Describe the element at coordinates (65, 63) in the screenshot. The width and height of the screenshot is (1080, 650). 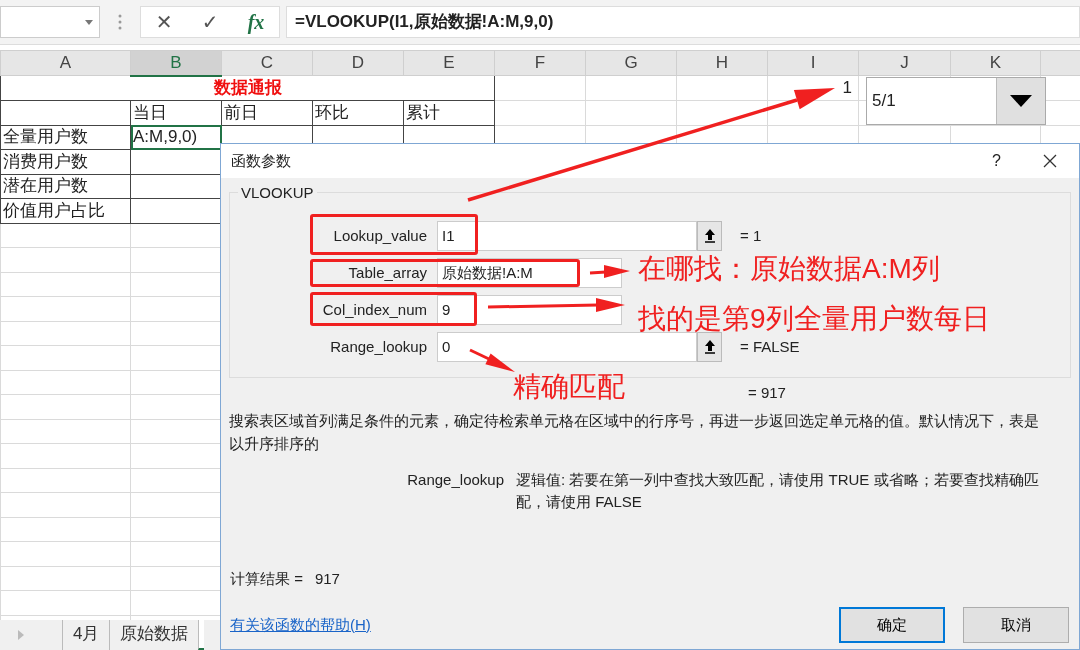
I see `column-header: A` at that location.